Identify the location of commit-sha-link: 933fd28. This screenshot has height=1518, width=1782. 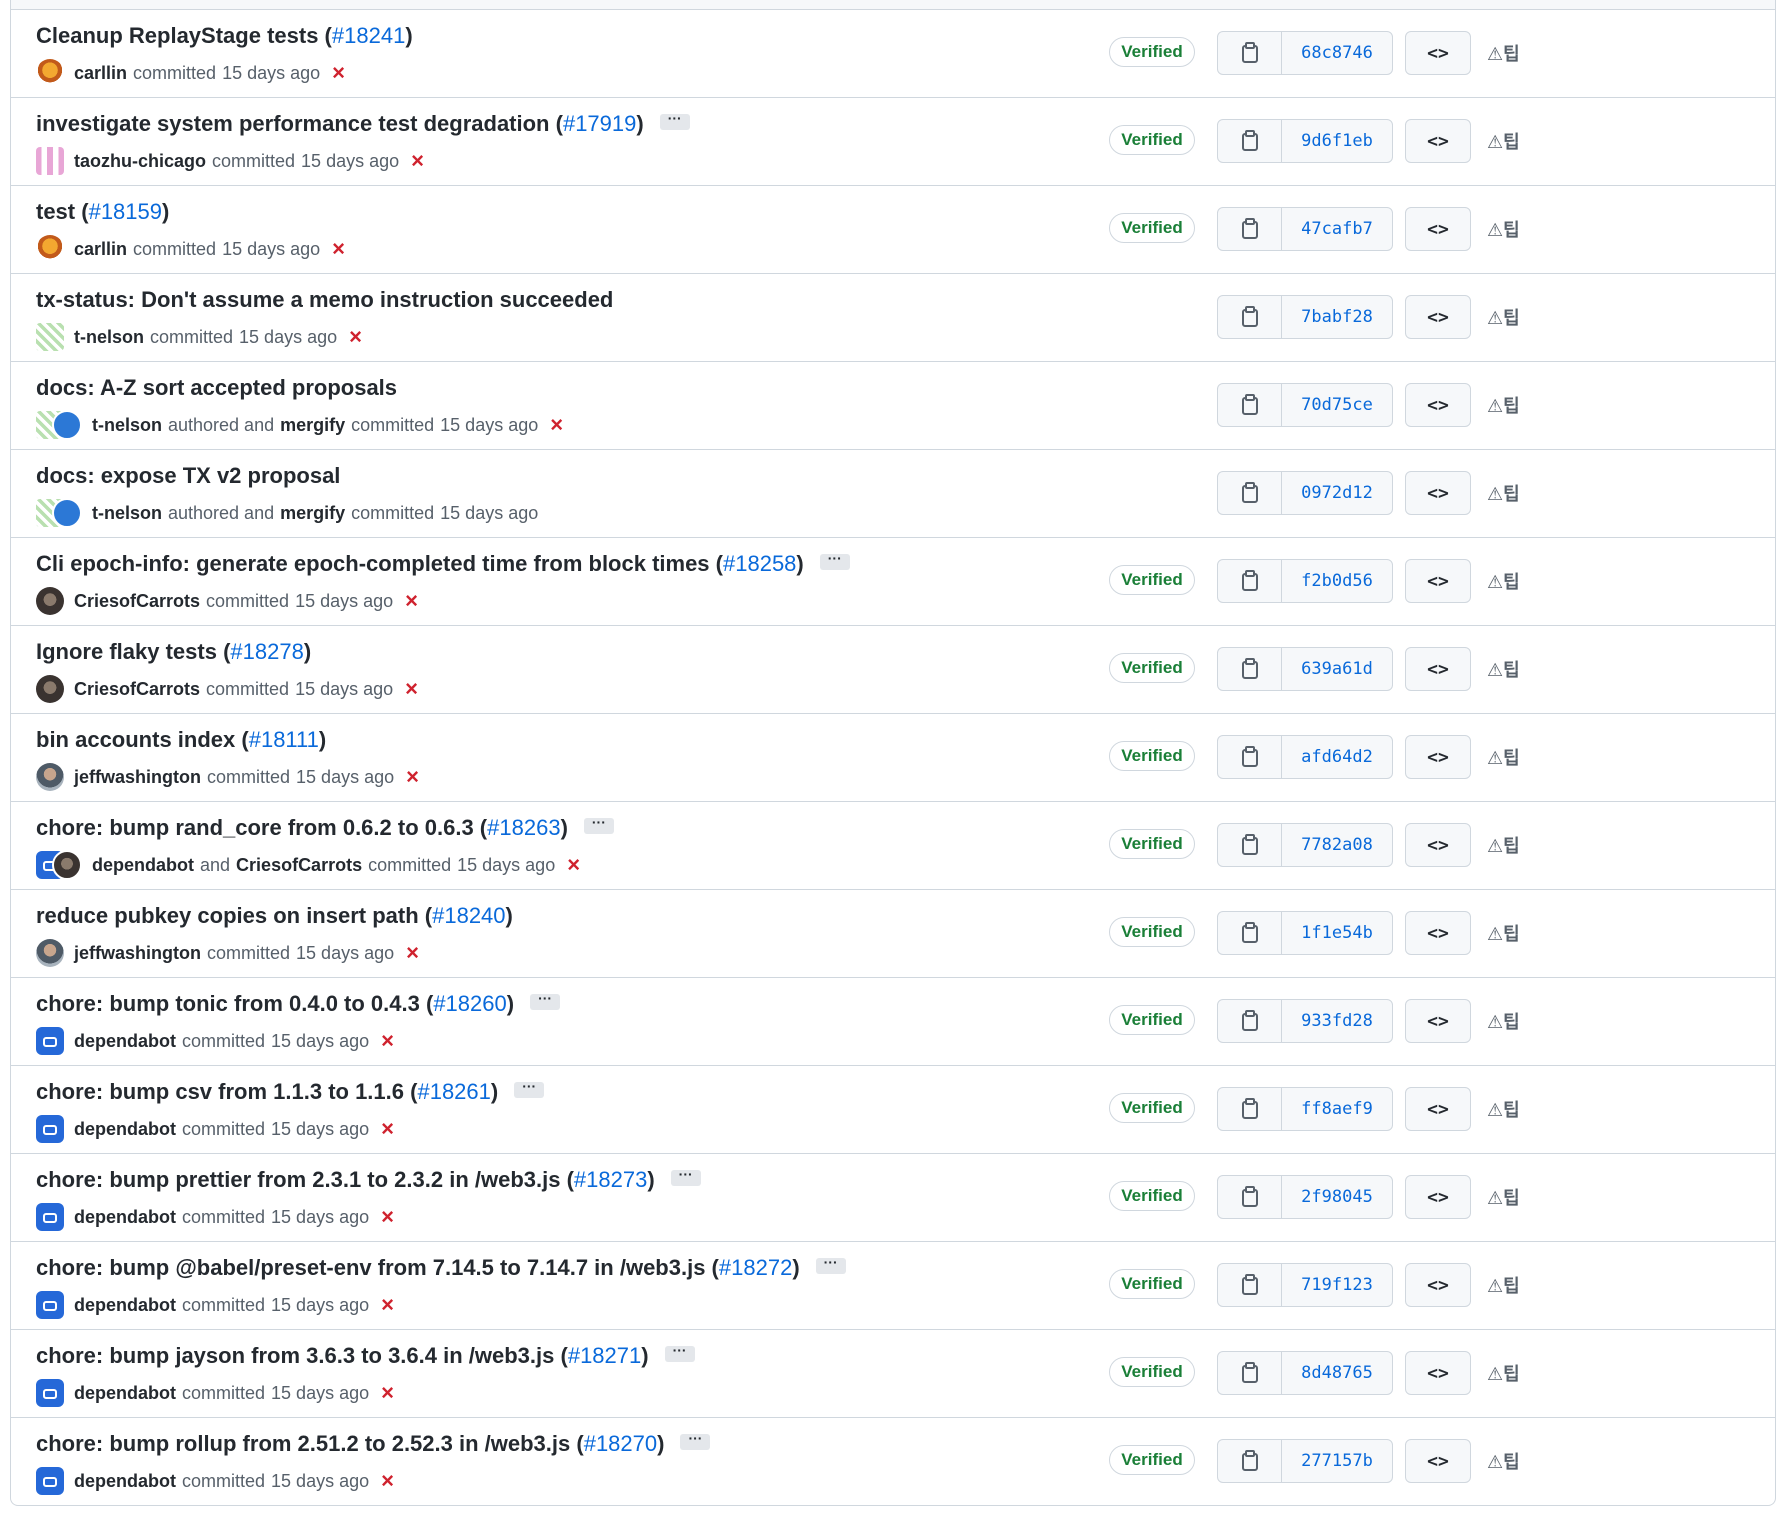
(1337, 1021).